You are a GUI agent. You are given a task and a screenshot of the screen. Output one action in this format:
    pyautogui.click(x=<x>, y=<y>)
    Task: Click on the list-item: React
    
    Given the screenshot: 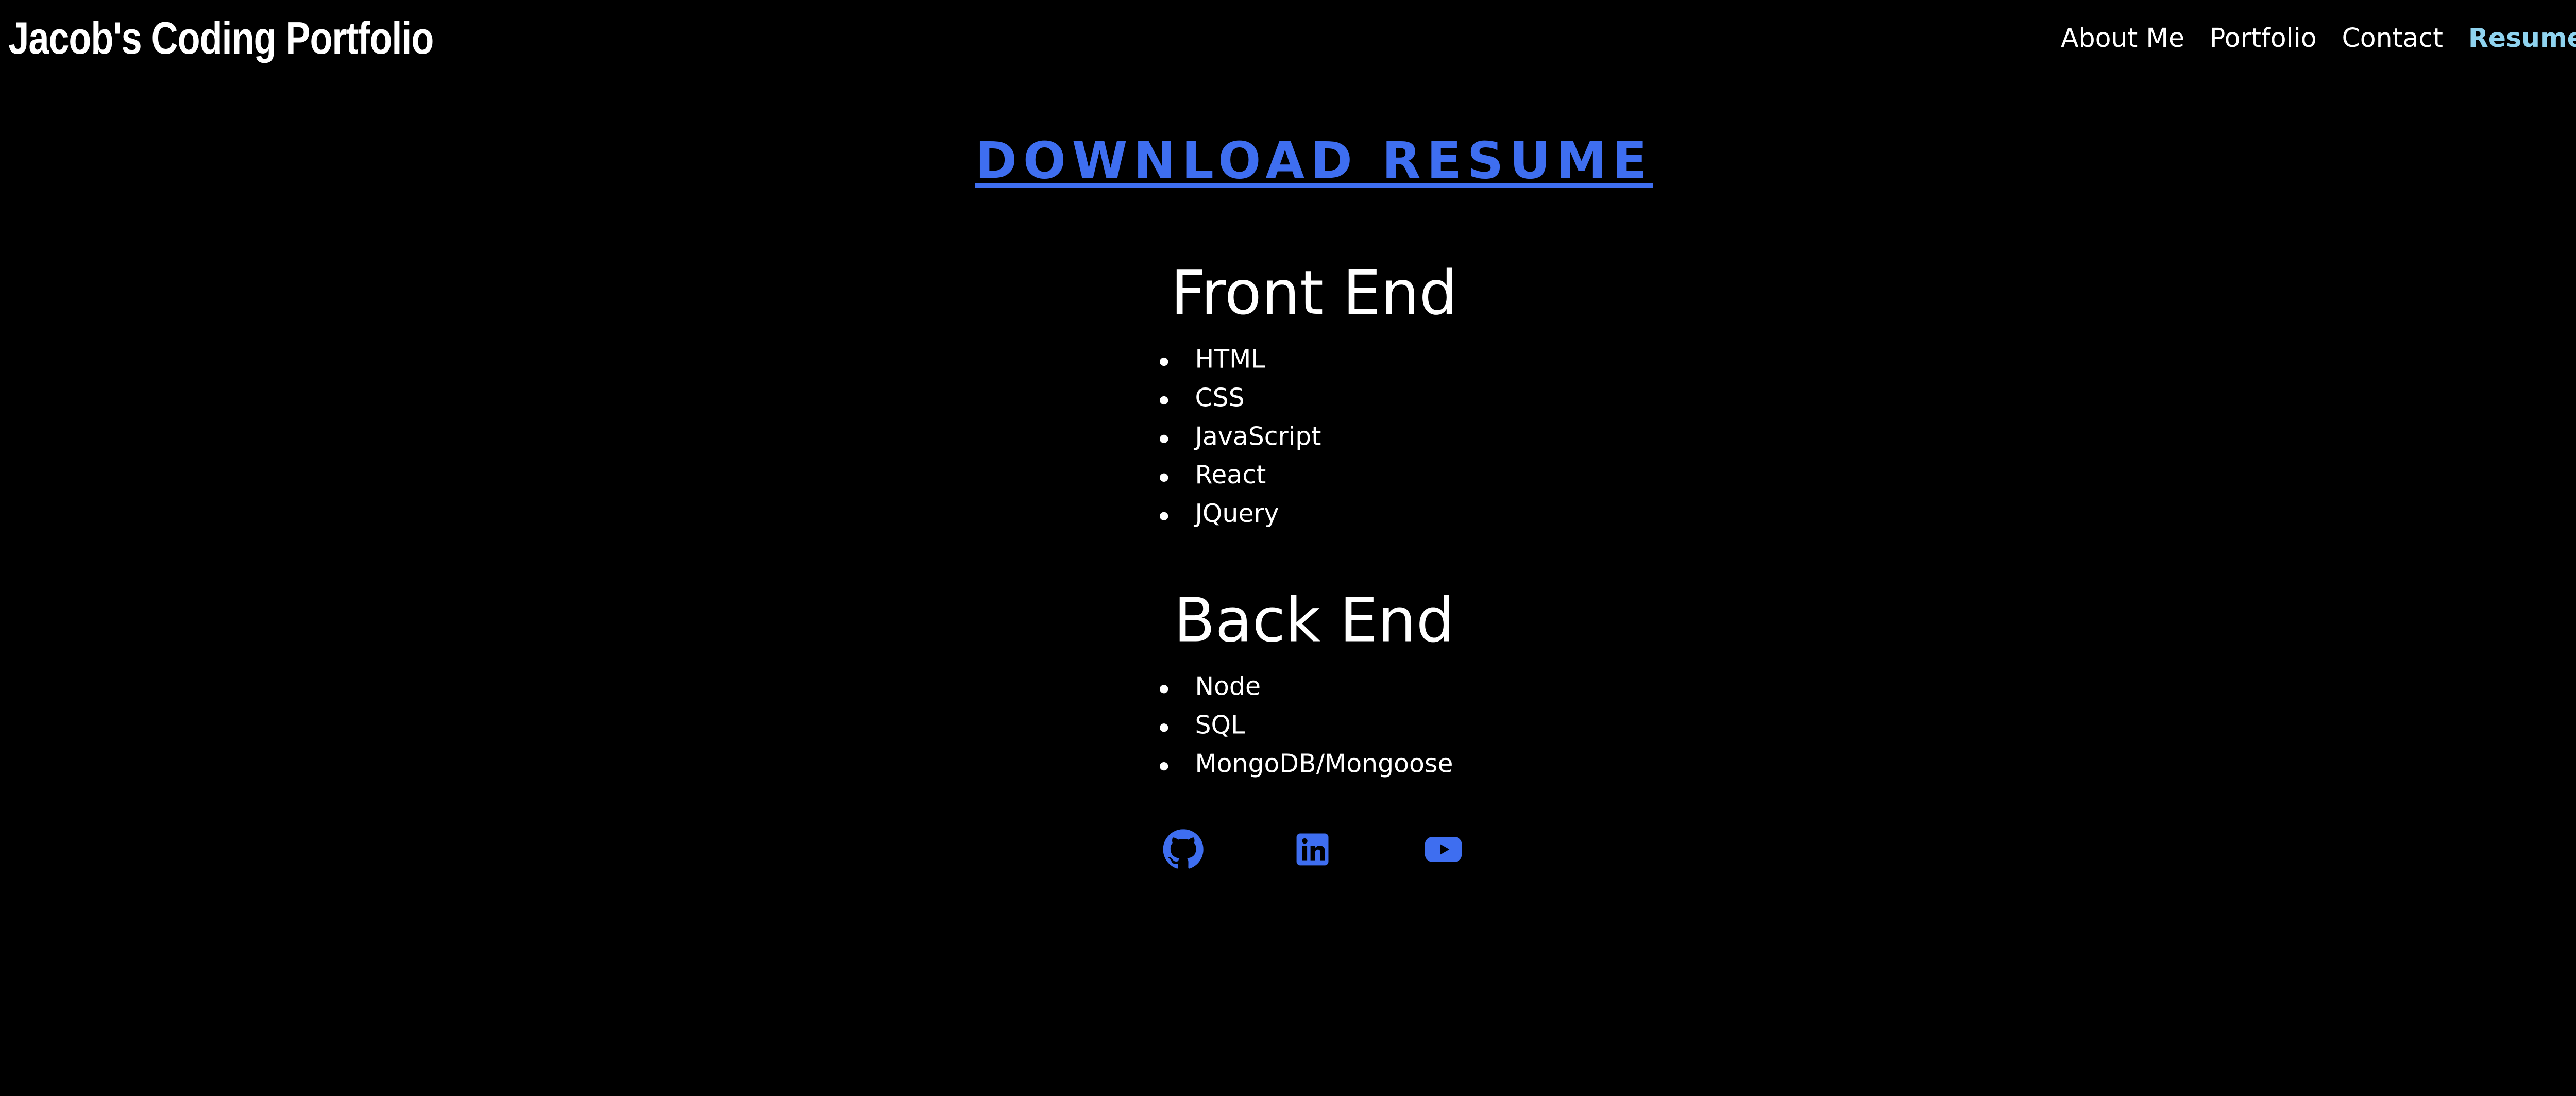 What is the action you would take?
    pyautogui.click(x=1239, y=476)
    